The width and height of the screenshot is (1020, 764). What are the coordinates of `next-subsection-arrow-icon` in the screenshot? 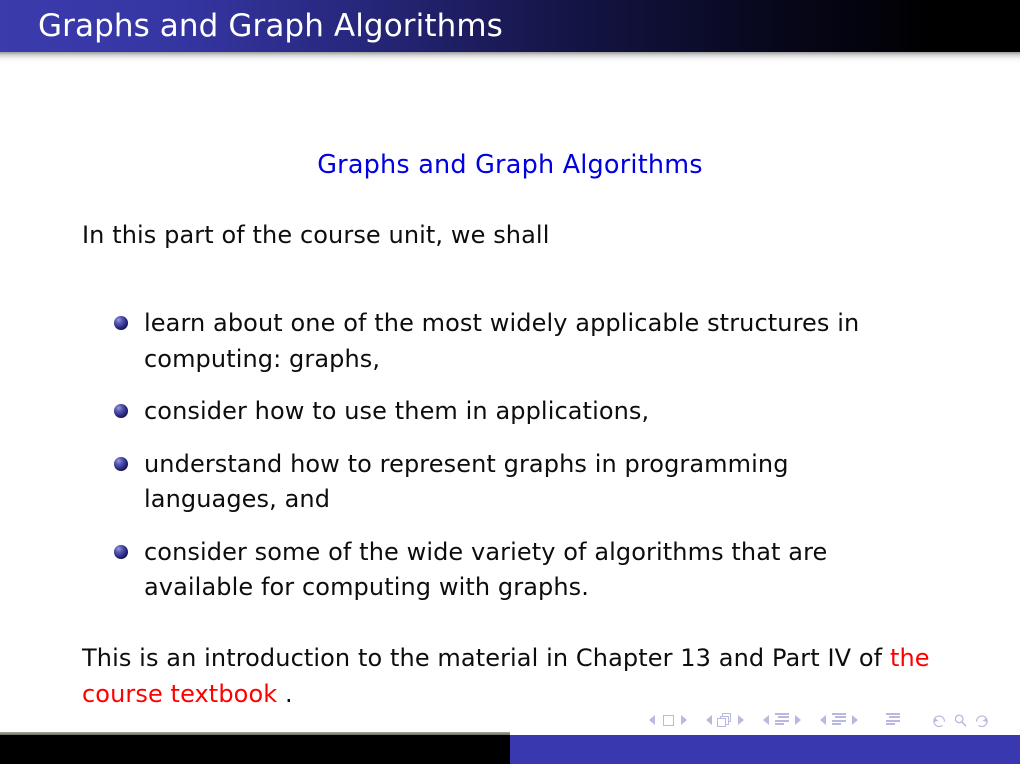 It's located at (798, 720).